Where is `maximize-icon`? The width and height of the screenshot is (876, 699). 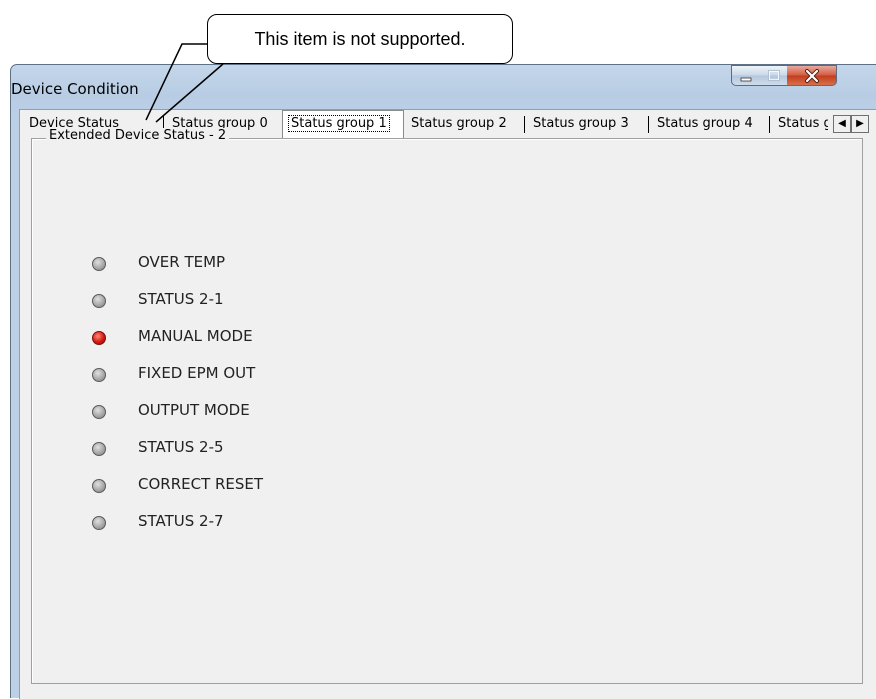
maximize-icon is located at coordinates (774, 75).